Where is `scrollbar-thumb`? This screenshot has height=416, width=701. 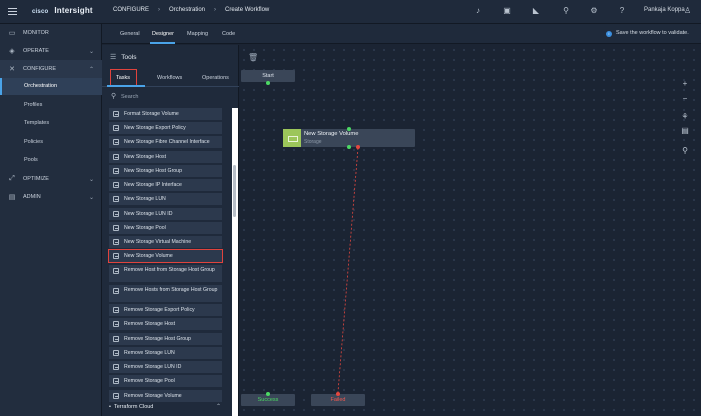 scrollbar-thumb is located at coordinates (234, 191).